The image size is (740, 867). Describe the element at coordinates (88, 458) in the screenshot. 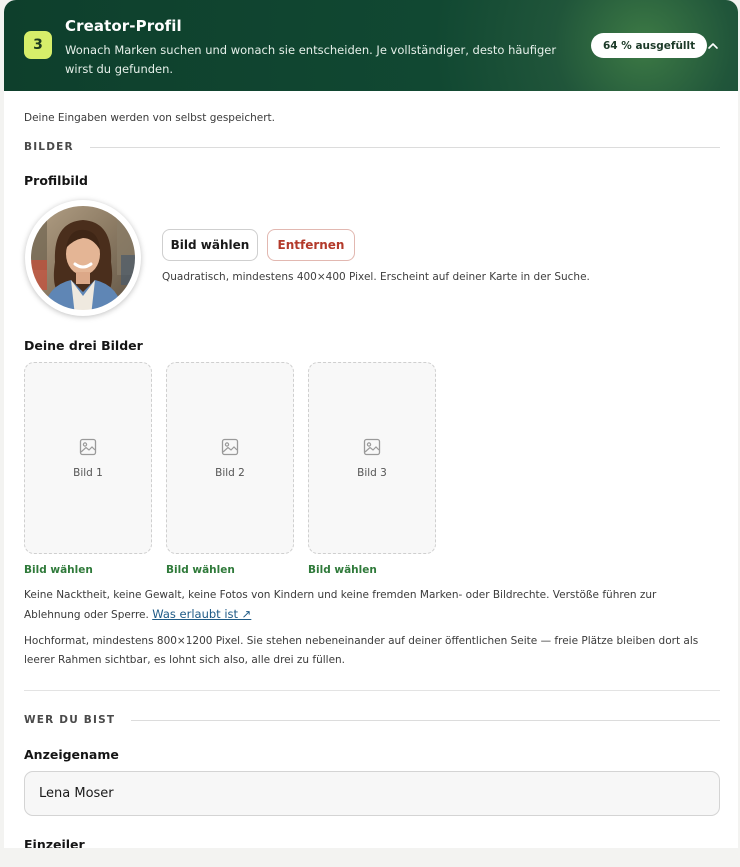

I see `image-slot-1: Bild 1` at that location.